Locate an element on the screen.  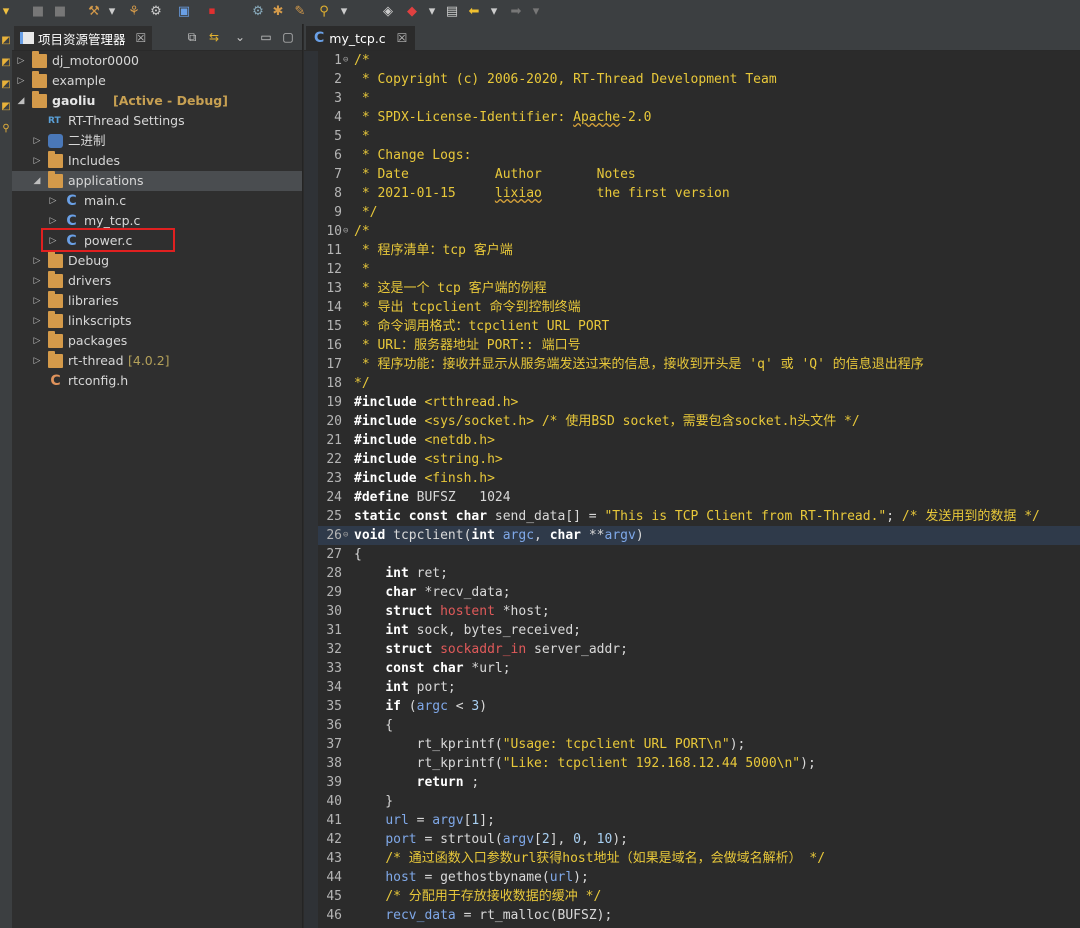
code-line: 36 { is located at coordinates (699, 725).